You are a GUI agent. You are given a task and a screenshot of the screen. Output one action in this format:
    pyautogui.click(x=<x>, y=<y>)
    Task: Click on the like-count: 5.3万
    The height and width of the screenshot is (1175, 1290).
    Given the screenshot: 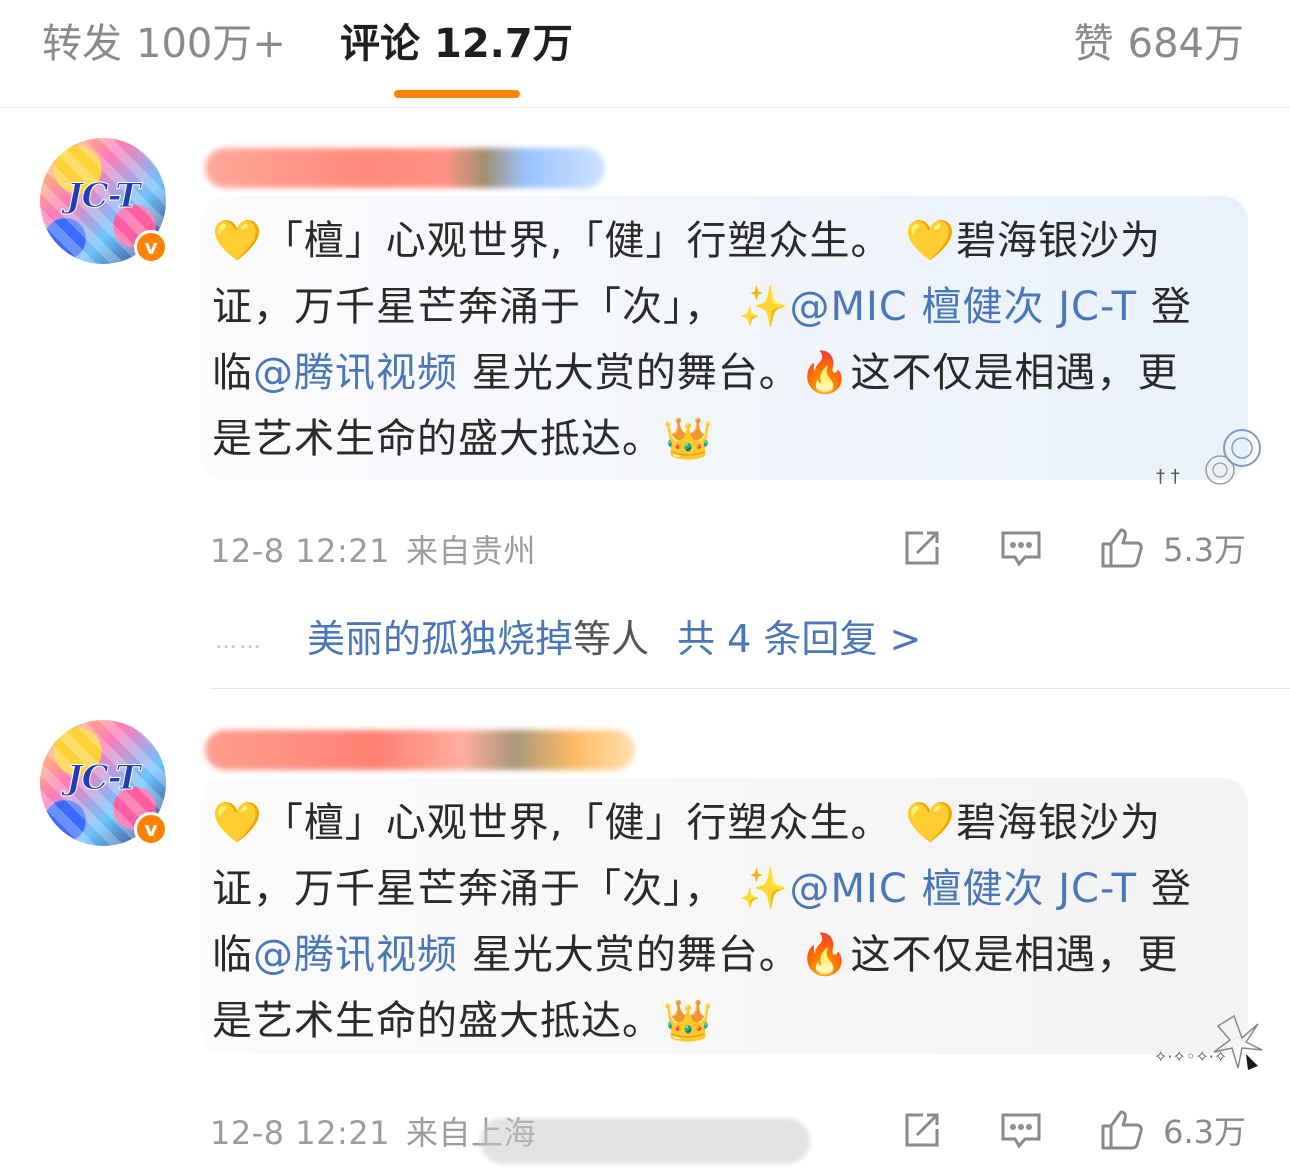 What is the action you would take?
    pyautogui.click(x=1204, y=550)
    